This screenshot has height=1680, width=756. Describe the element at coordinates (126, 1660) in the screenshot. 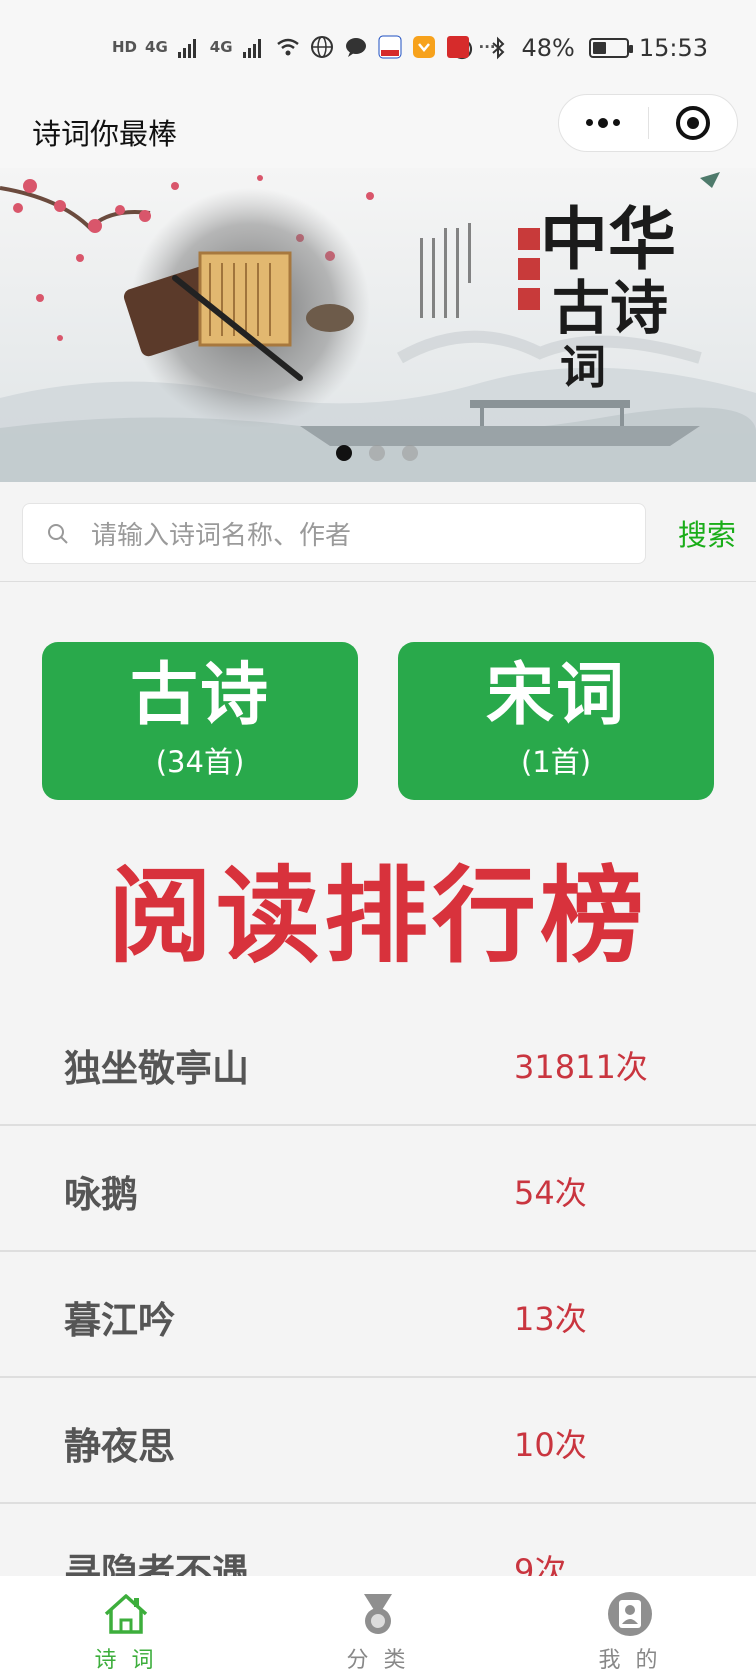

I see `tab-label: 诗 词` at that location.